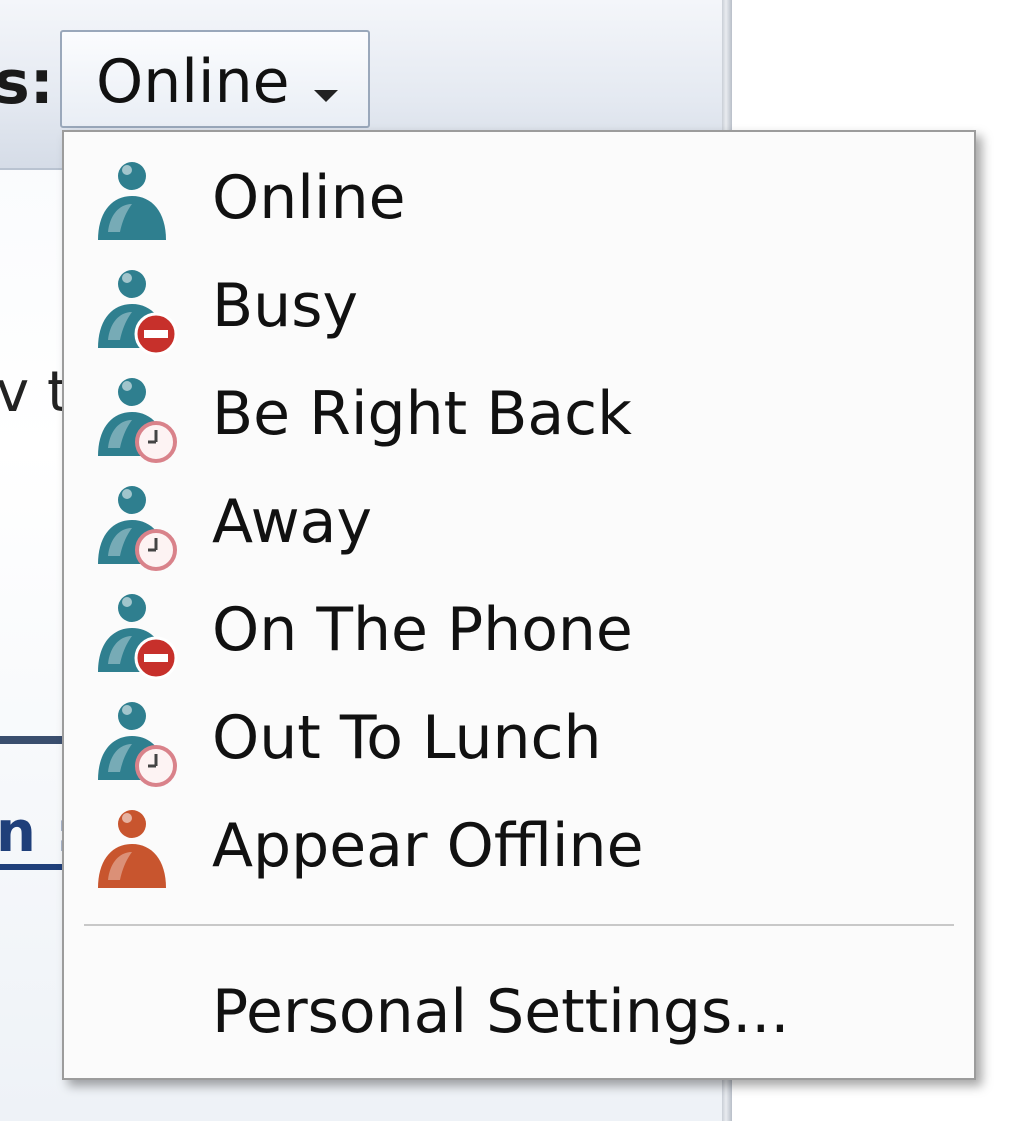 This screenshot has height=1121, width=1032. I want to click on menu-item-label: Be Right Back, so click(422, 414).